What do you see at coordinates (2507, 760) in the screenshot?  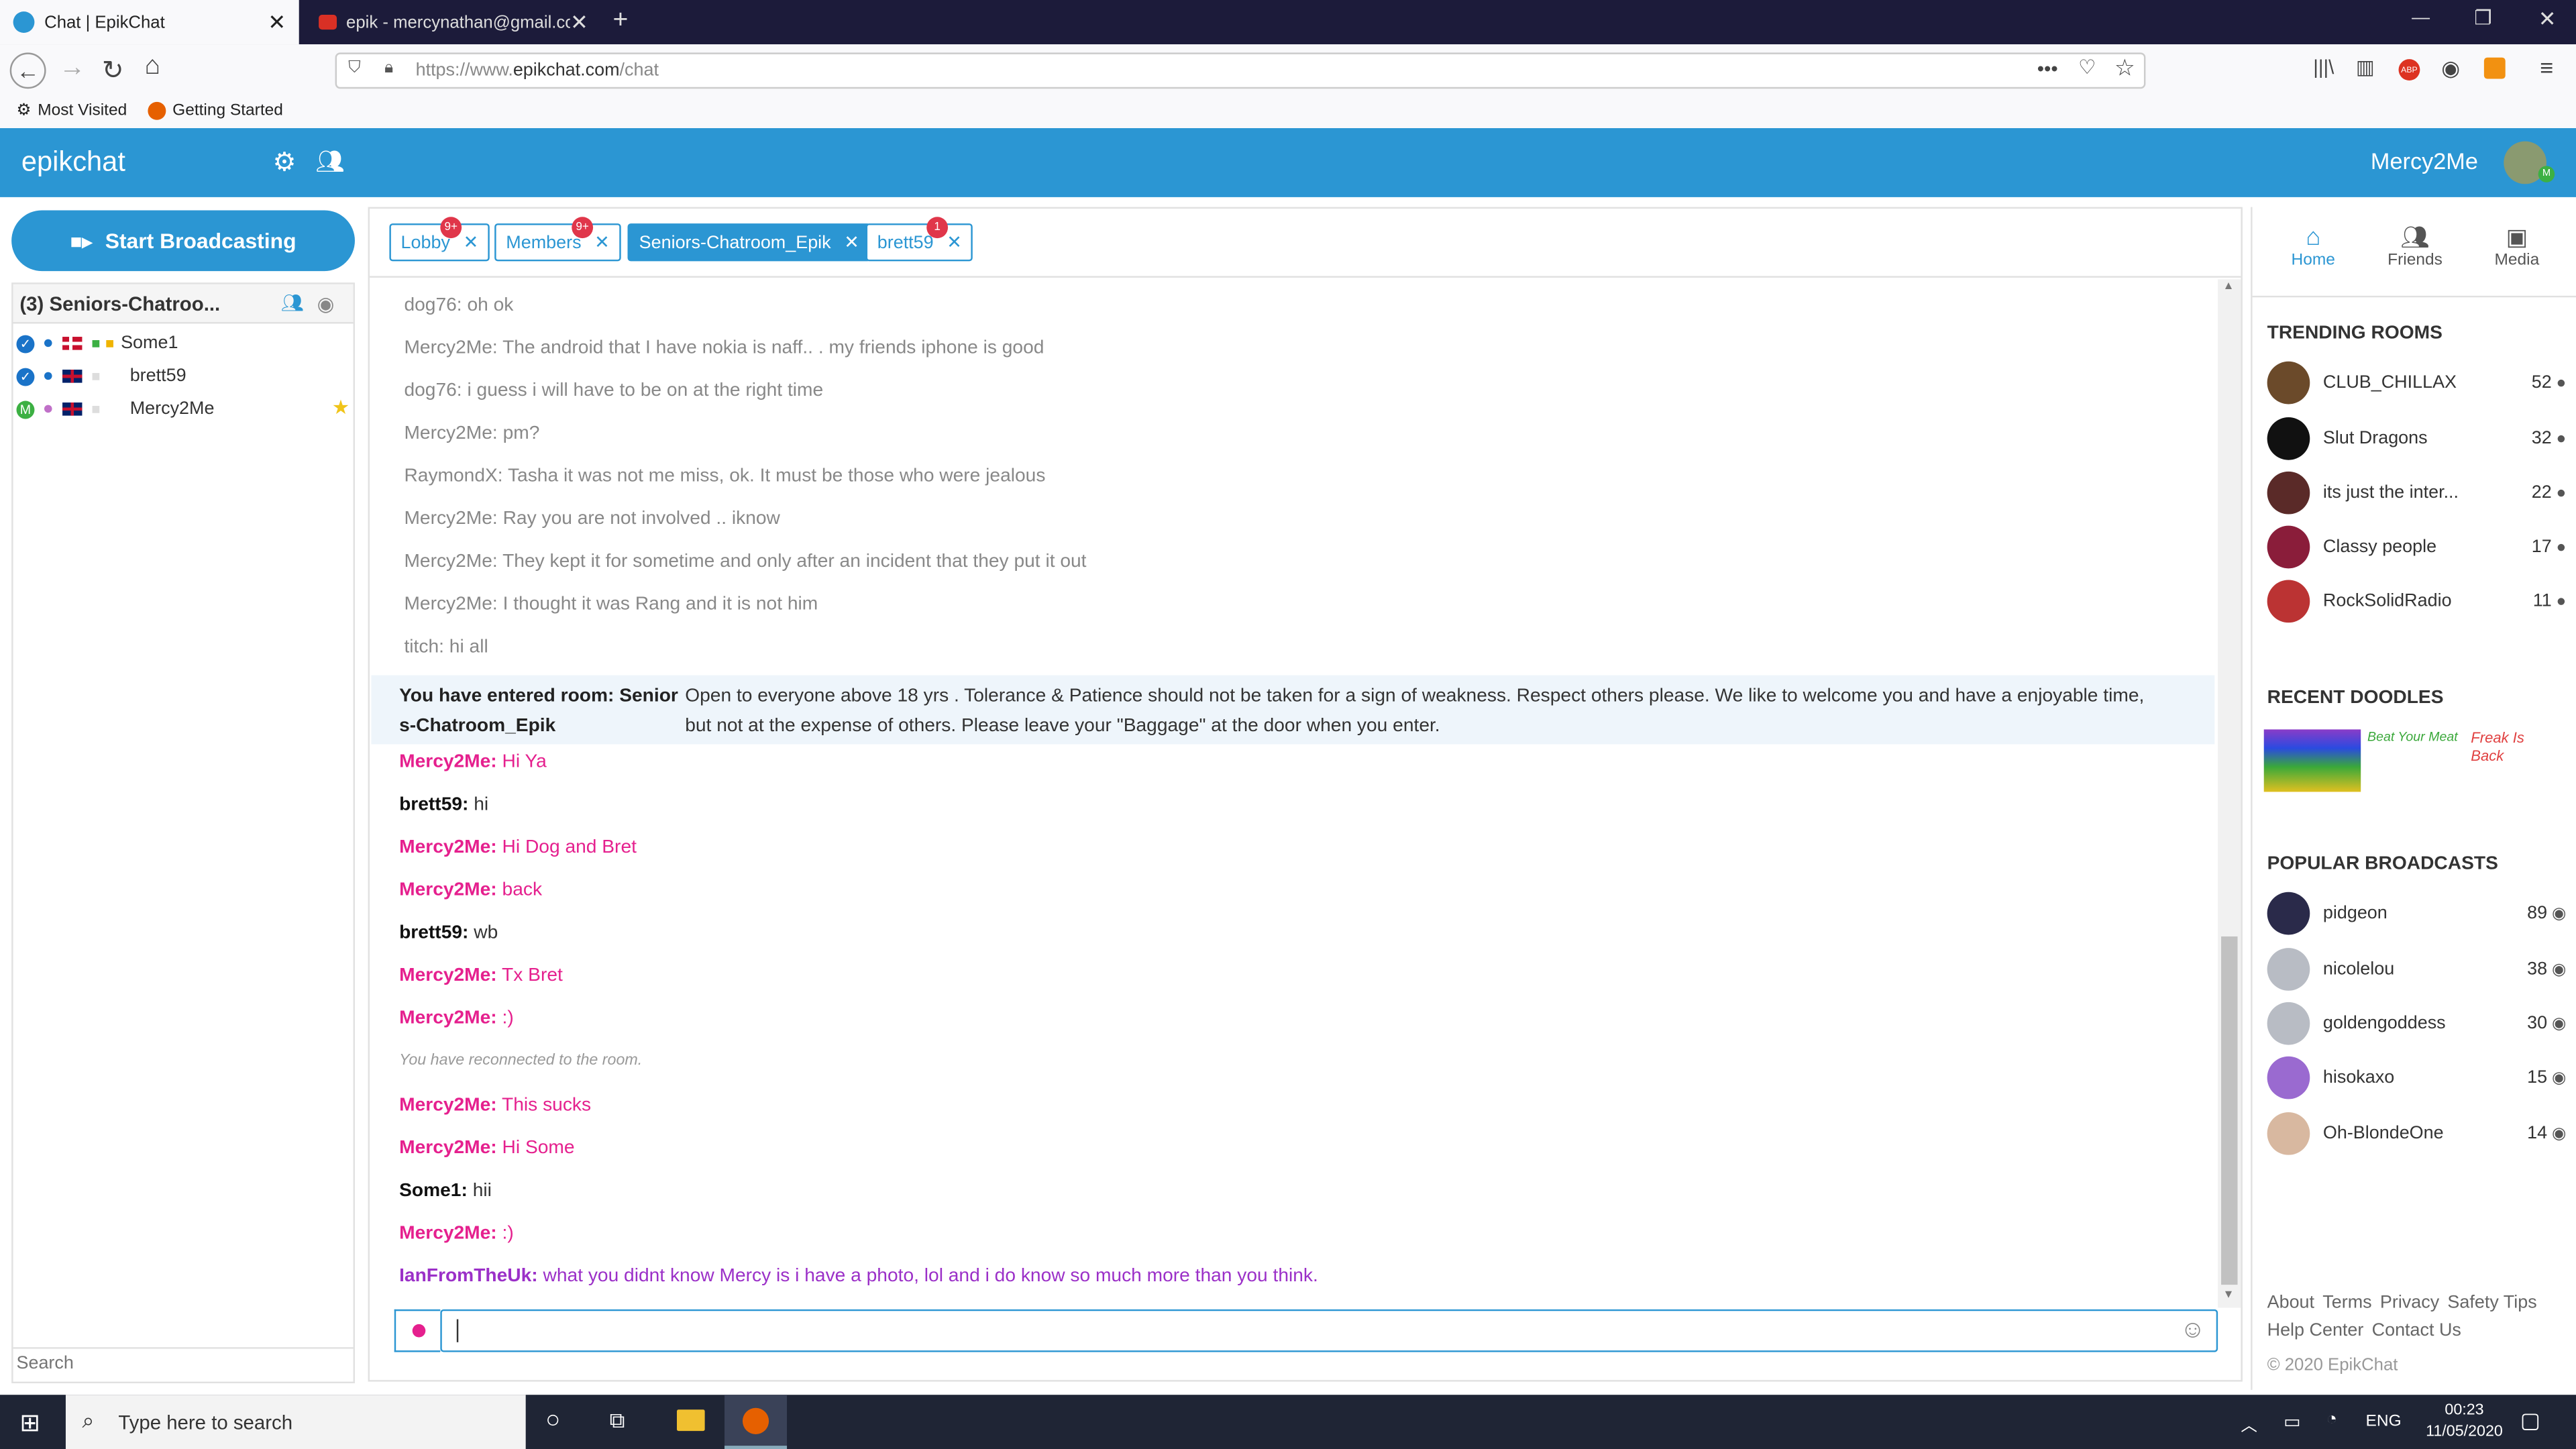 I see `doodle-thumbnail: Freak Is Back` at bounding box center [2507, 760].